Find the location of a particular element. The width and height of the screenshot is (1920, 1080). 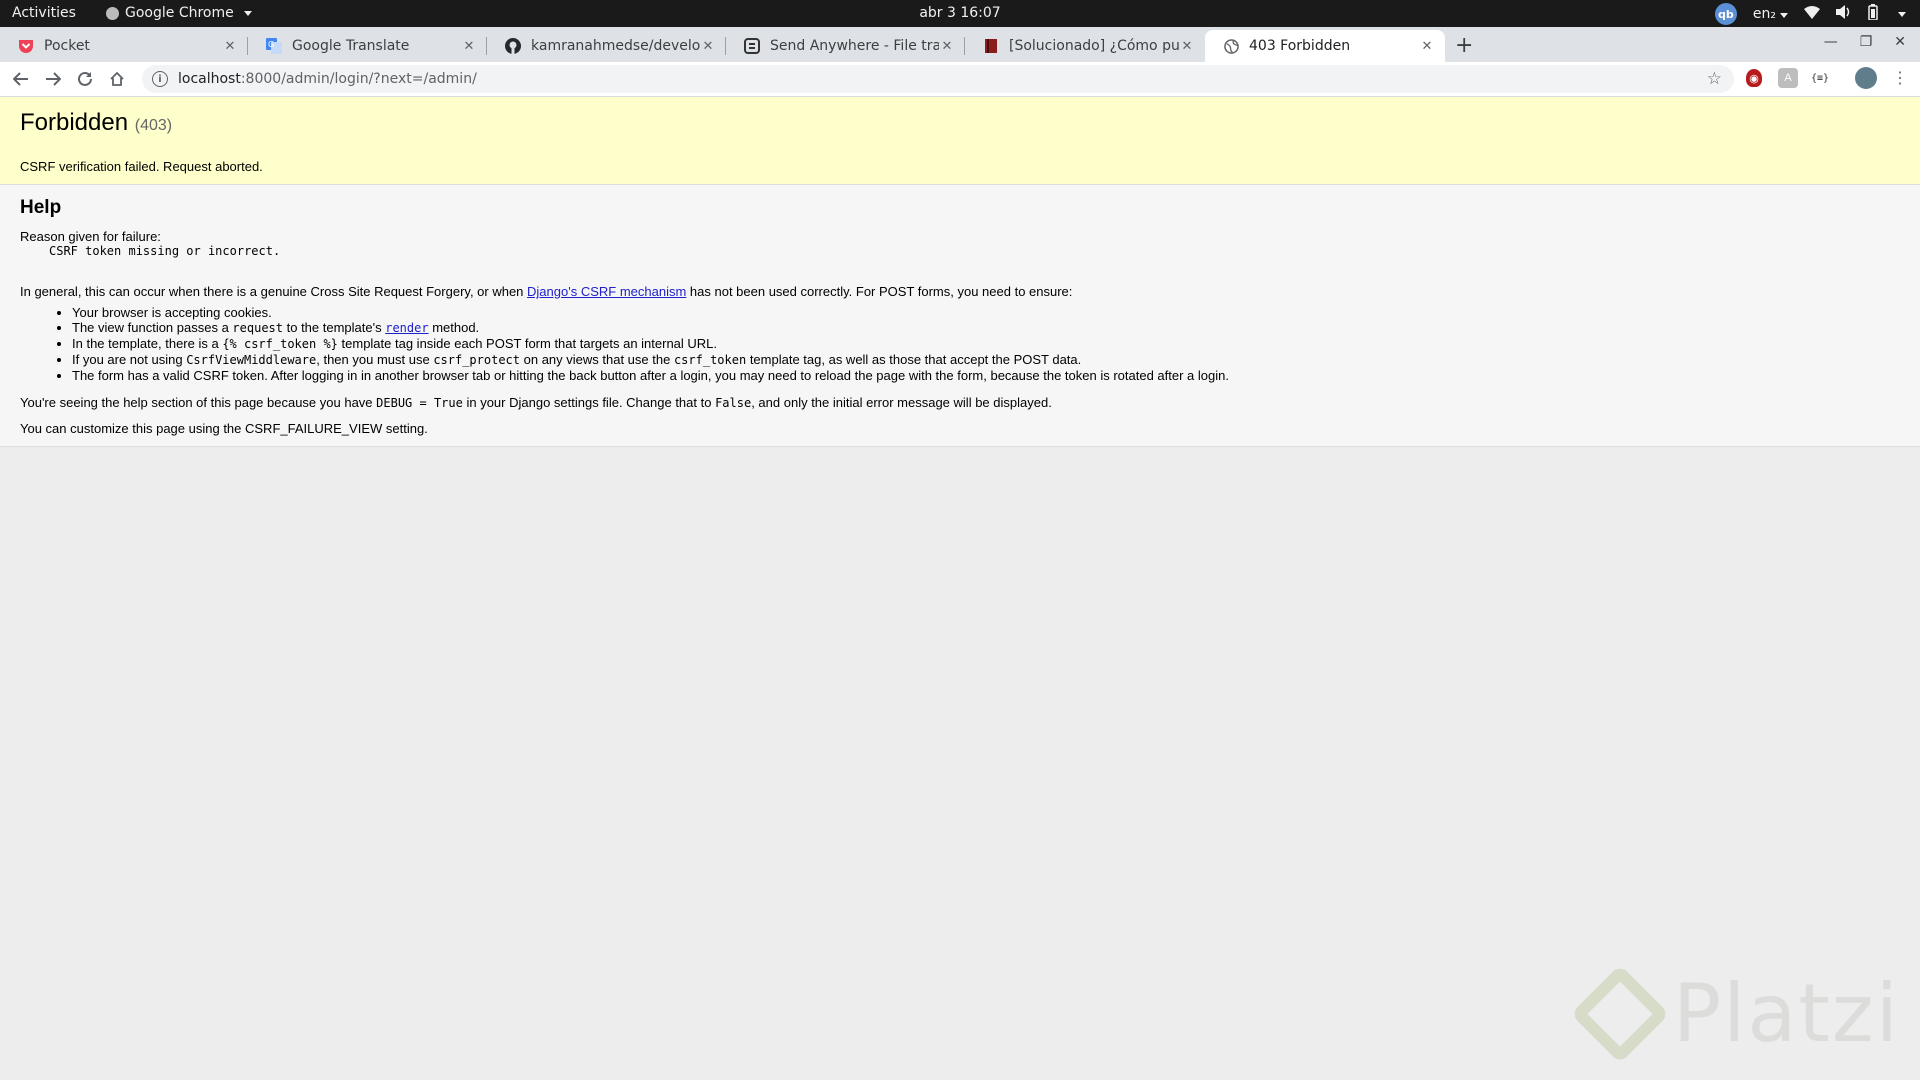

clock: abr 3 16:07 is located at coordinates (960, 13).